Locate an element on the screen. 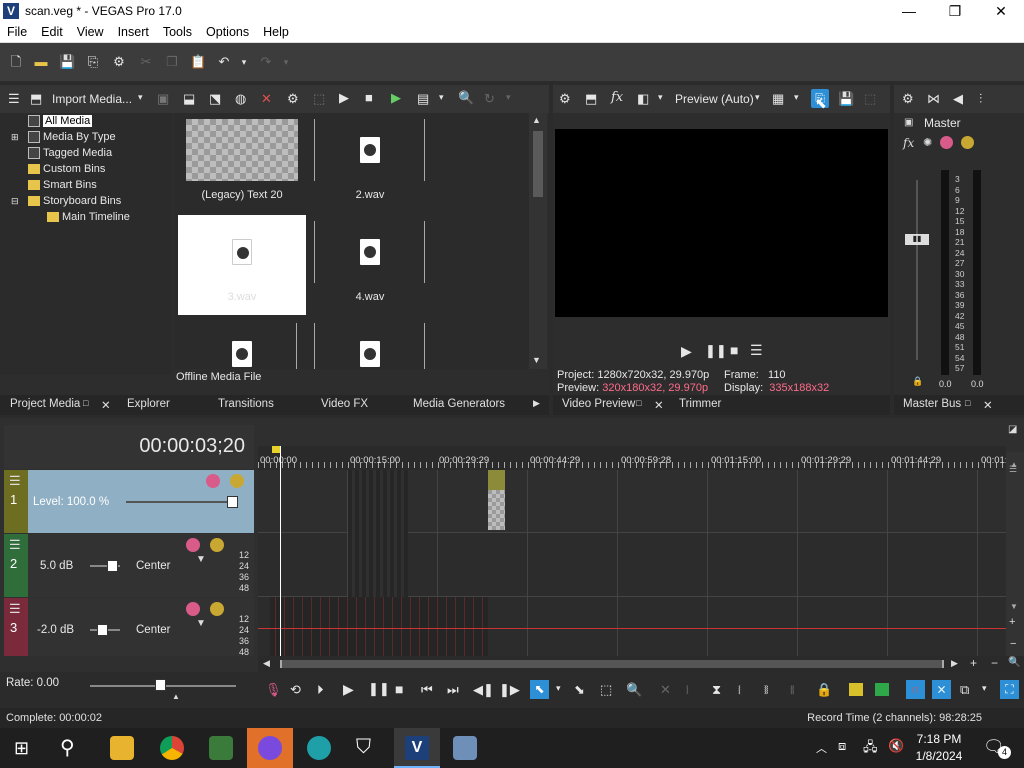  dim-output-icon: ◀ is located at coordinates (958, 99).